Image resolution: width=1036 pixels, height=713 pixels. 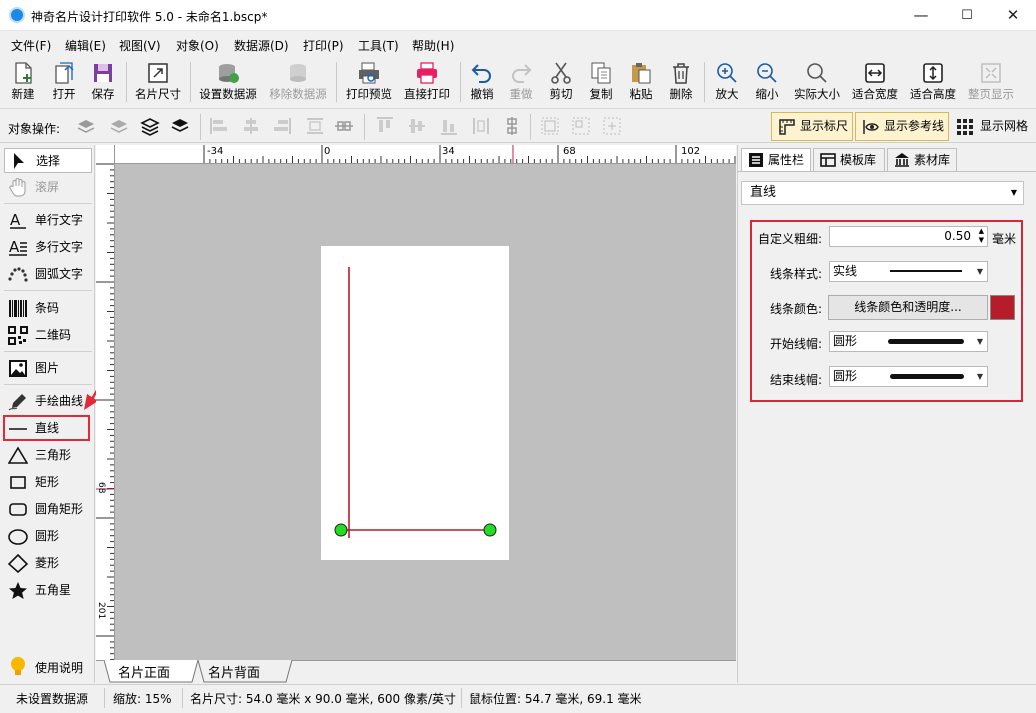 What do you see at coordinates (795, 309) in the screenshot?
I see `line-color-label: 线条颜色:` at bounding box center [795, 309].